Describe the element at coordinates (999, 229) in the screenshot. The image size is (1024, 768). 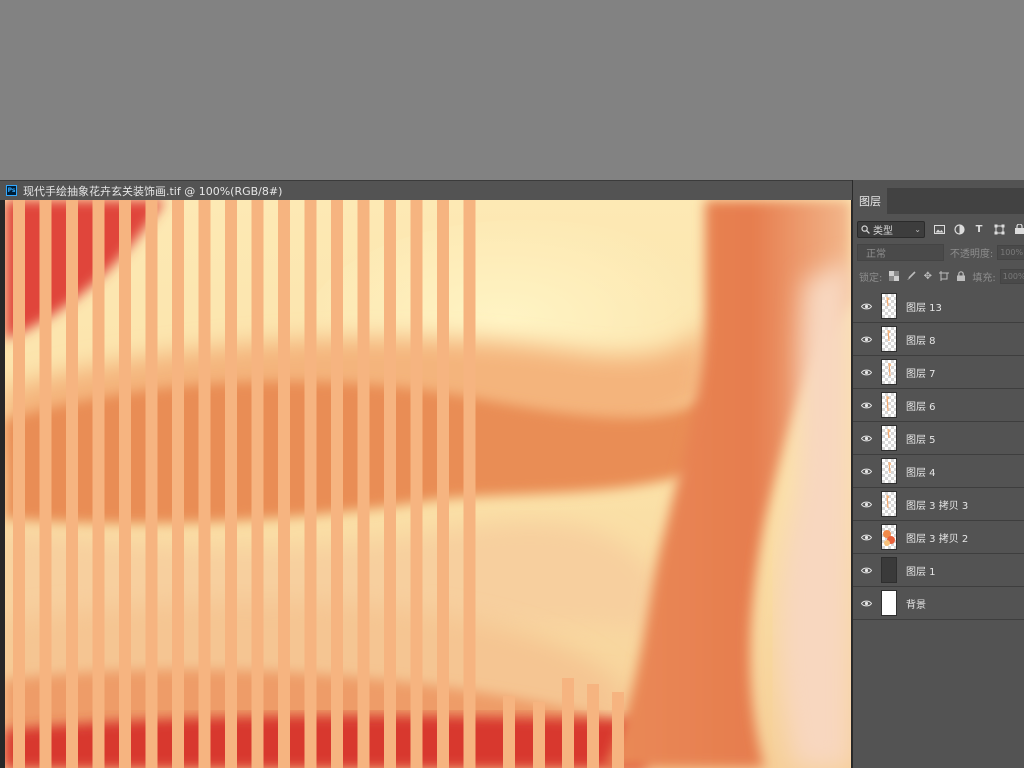
I see `shape-icon` at that location.